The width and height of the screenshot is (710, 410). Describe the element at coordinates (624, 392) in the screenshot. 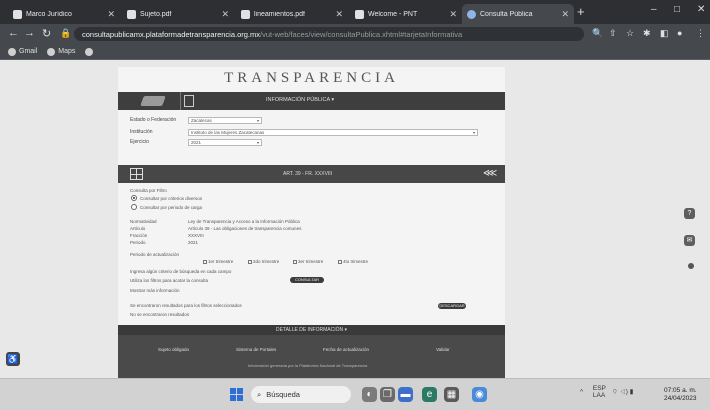

I see `volume-icon: ◁)` at that location.